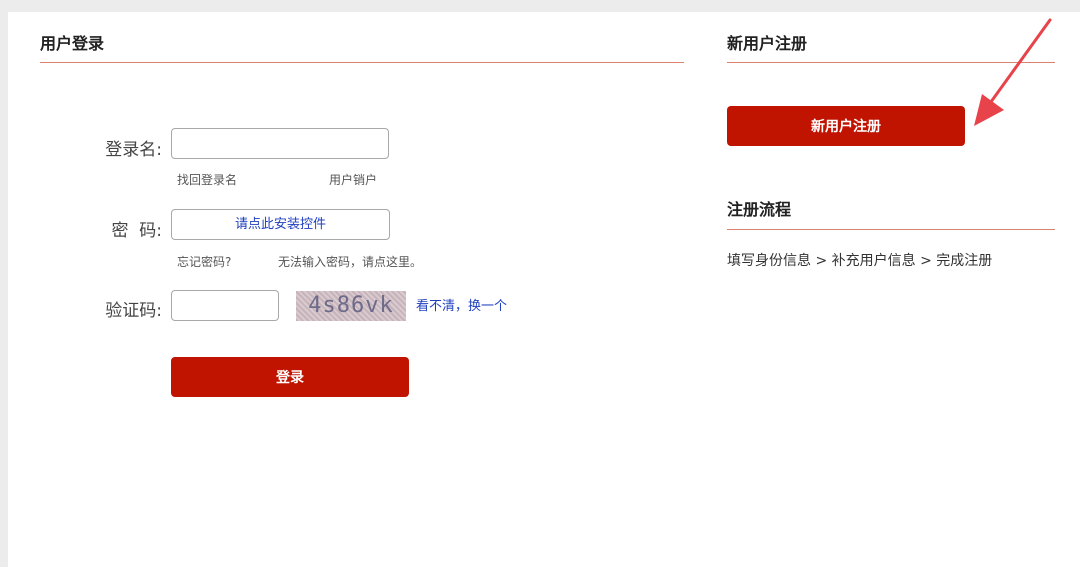 The height and width of the screenshot is (567, 1080). I want to click on captcha-code: 4s86vk, so click(351, 305).